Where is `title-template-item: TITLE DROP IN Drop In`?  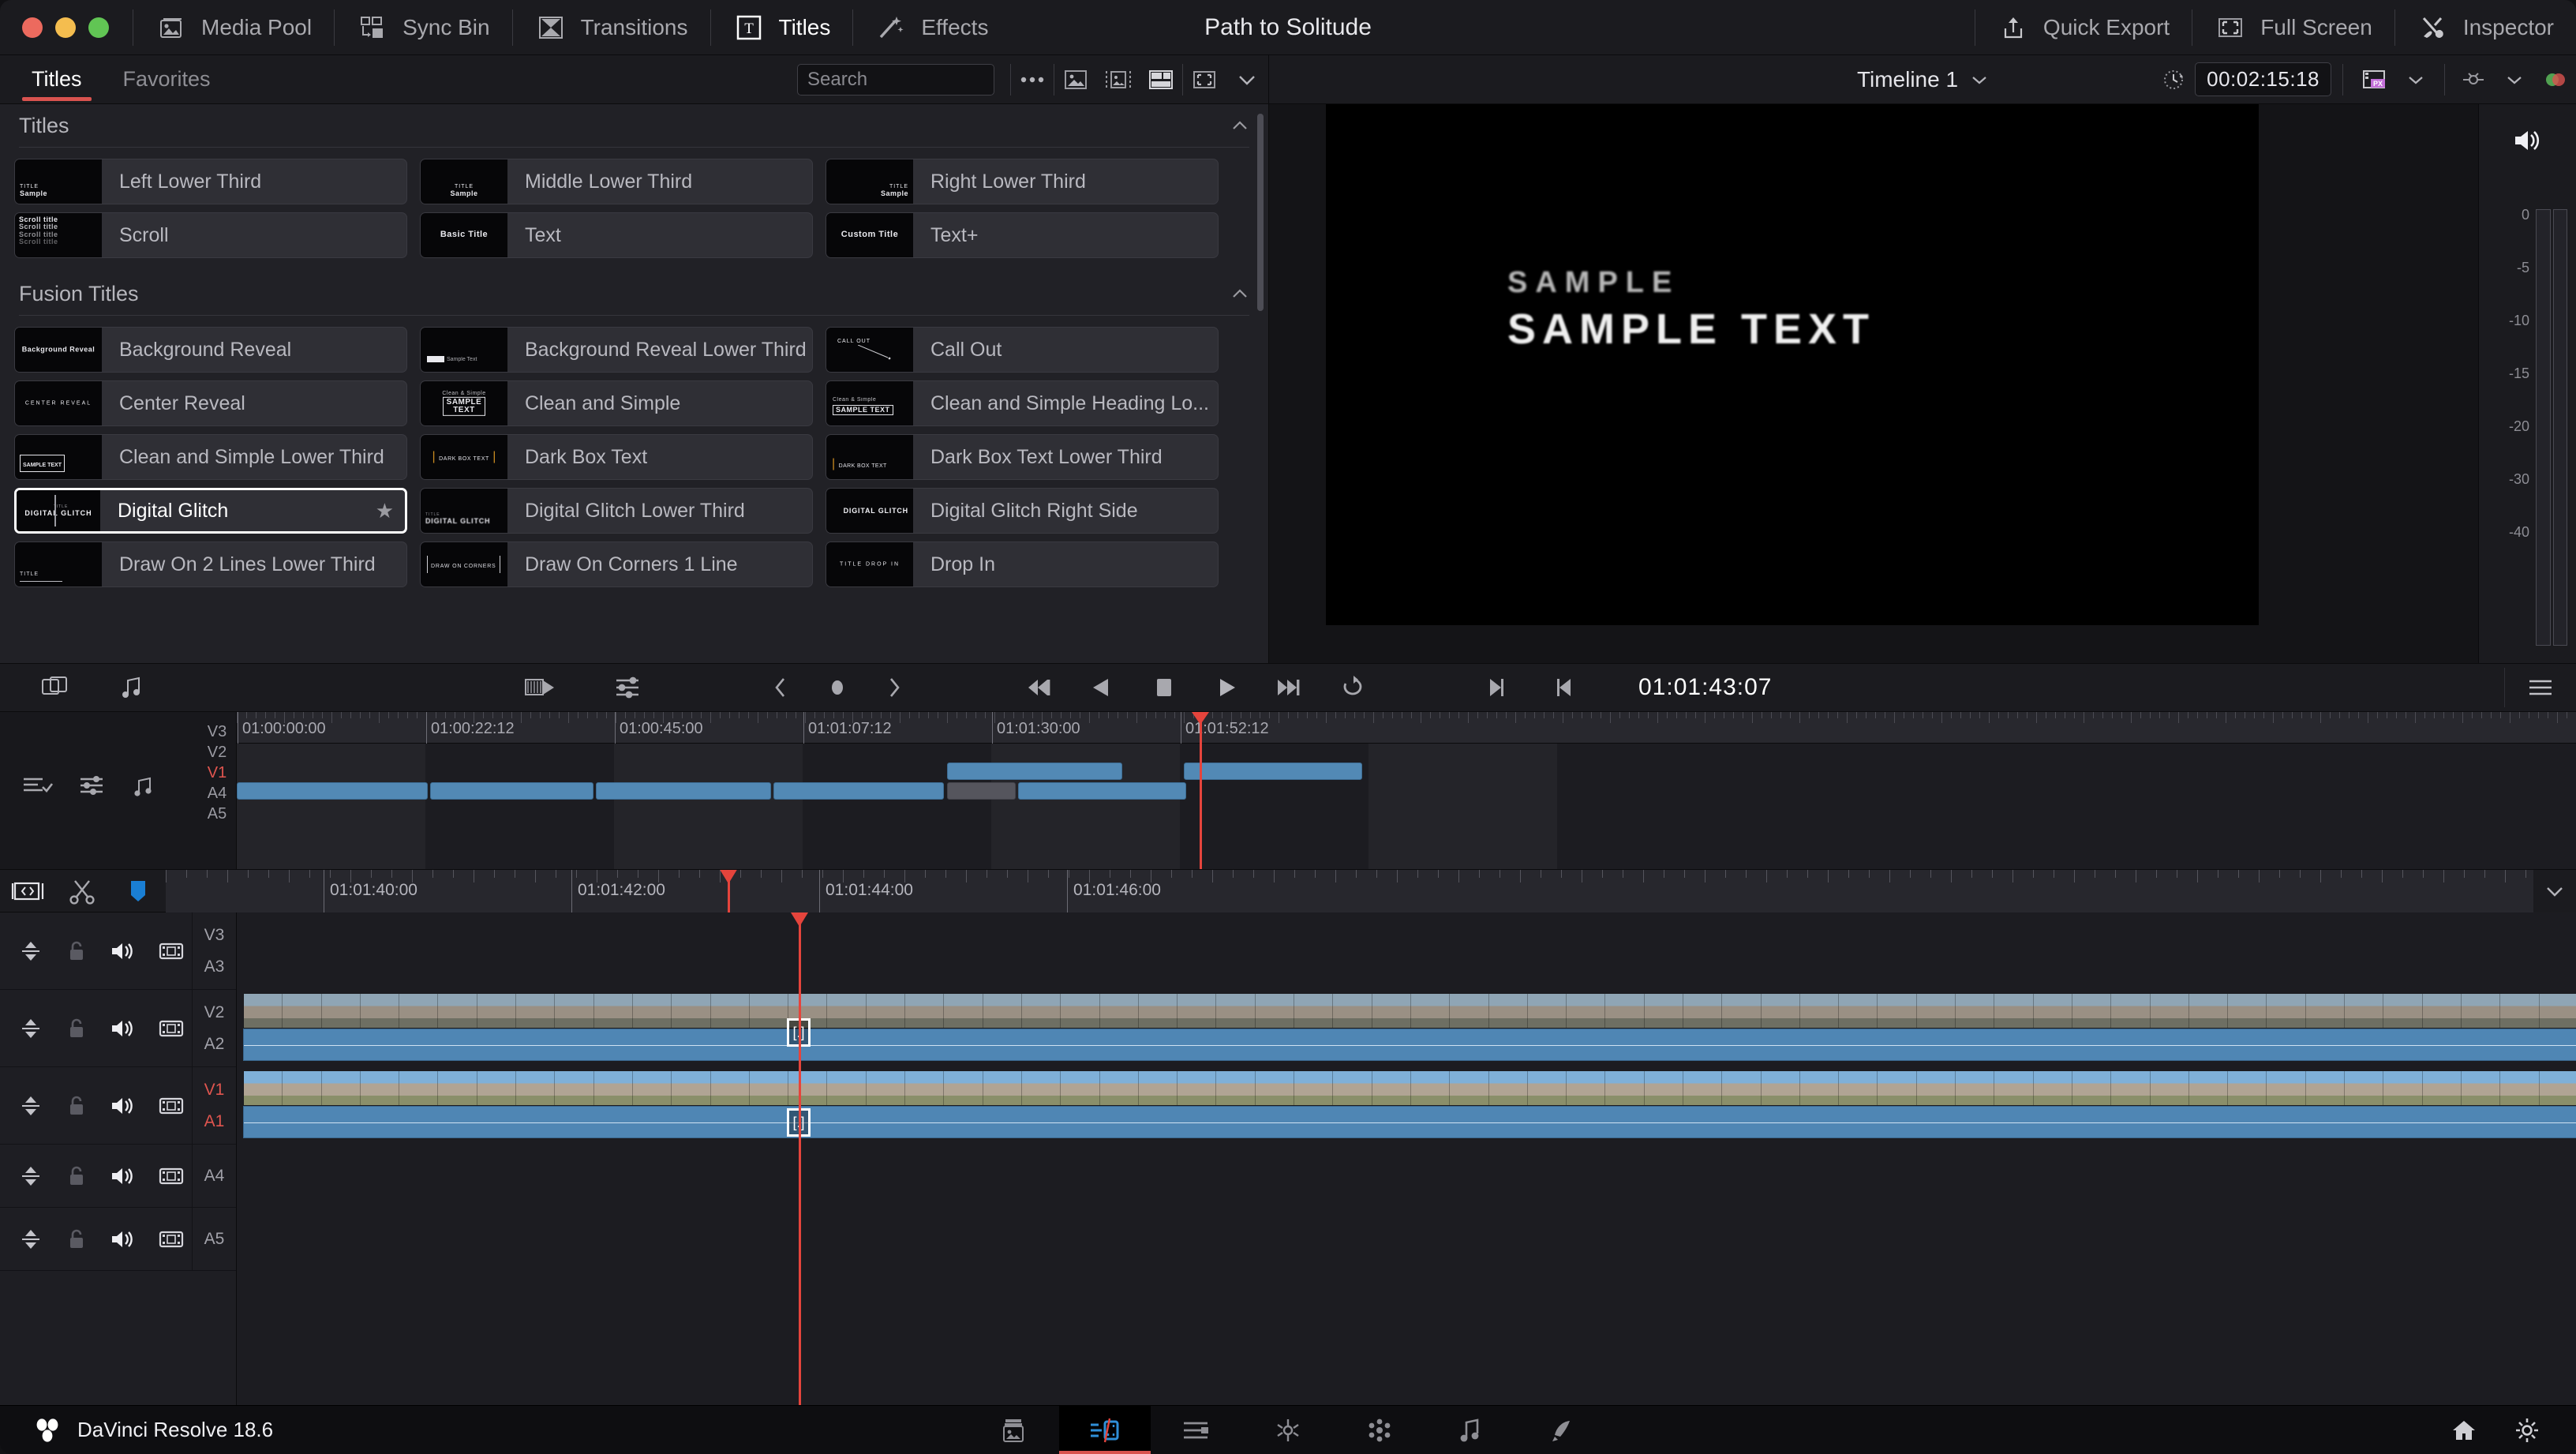 title-template-item: TITLE DROP IN Drop In is located at coordinates (1022, 564).